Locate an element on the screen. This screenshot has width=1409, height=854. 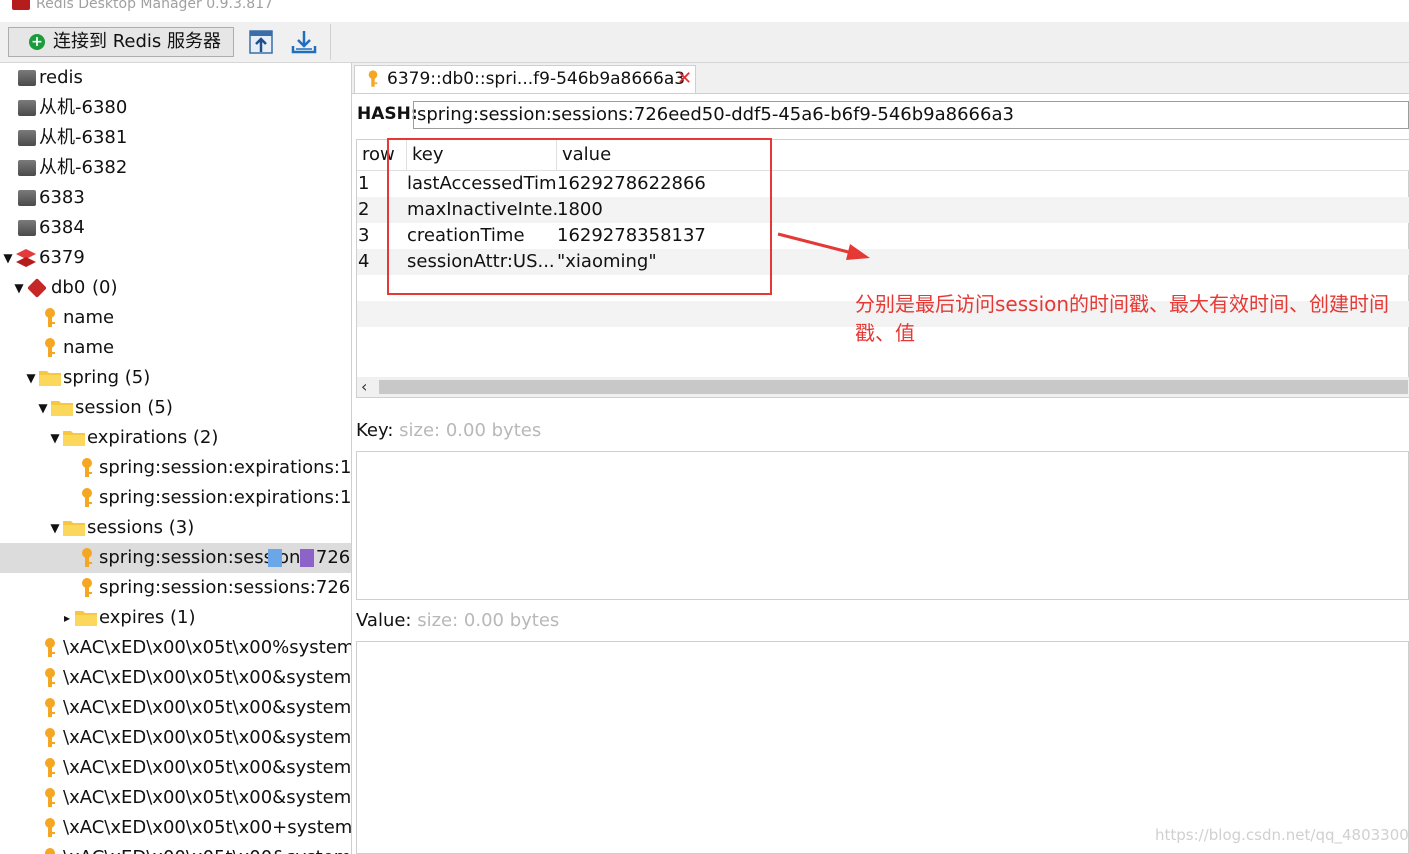
tree-server-6383: 6383 is located at coordinates (175, 198).